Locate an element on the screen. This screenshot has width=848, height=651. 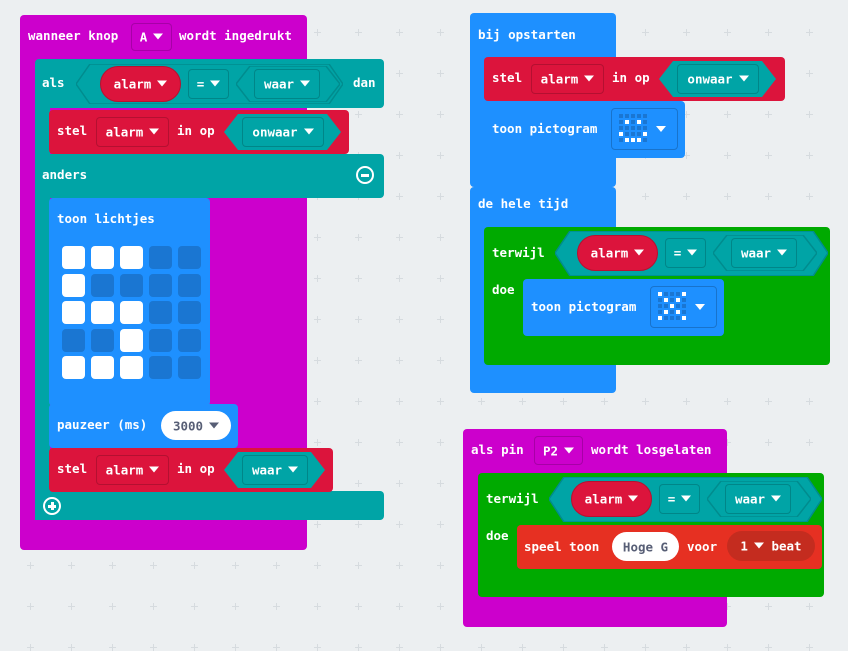
add-else-if-icon is located at coordinates (52, 506).